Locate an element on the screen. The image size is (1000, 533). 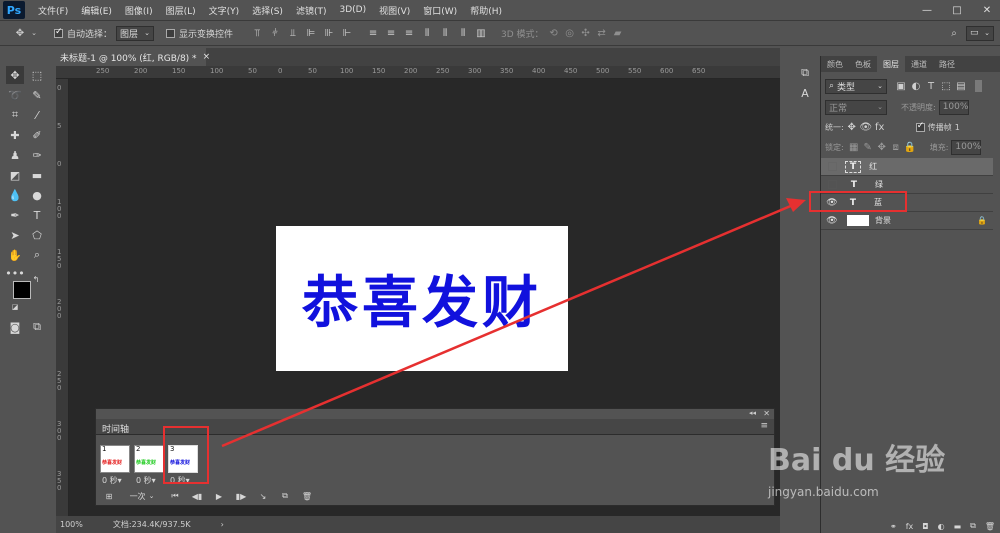
align-vcenter-icon: ⫩ is located at coordinates (275, 33).